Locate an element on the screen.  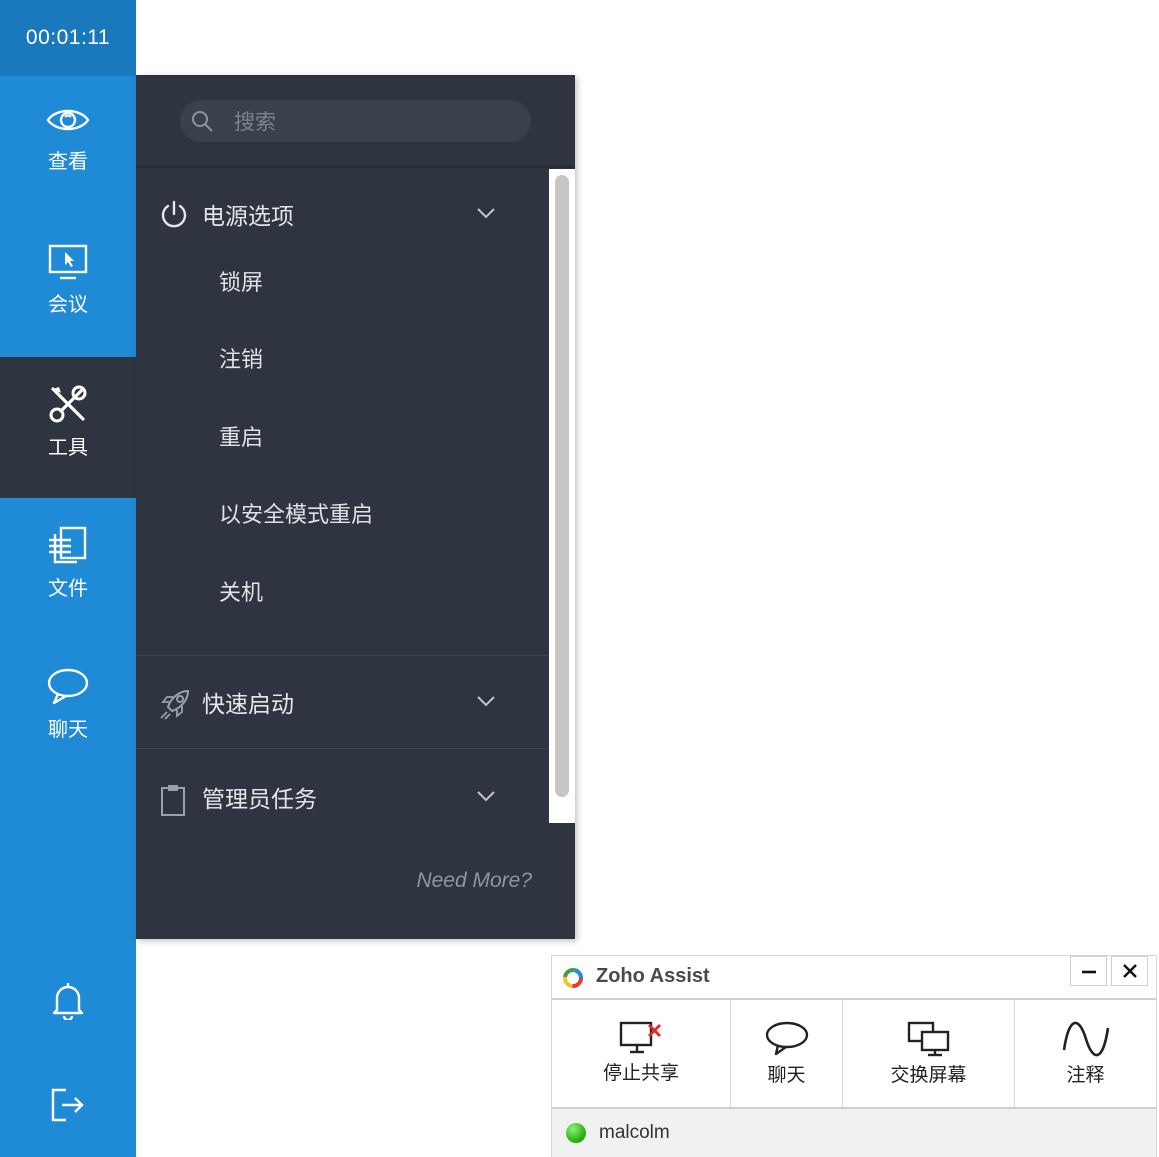
power-icon is located at coordinates (174, 214).